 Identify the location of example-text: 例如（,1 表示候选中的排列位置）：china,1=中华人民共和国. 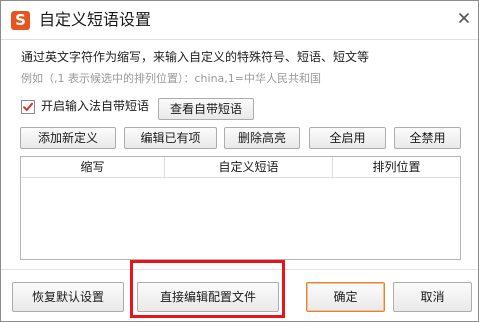
(171, 78).